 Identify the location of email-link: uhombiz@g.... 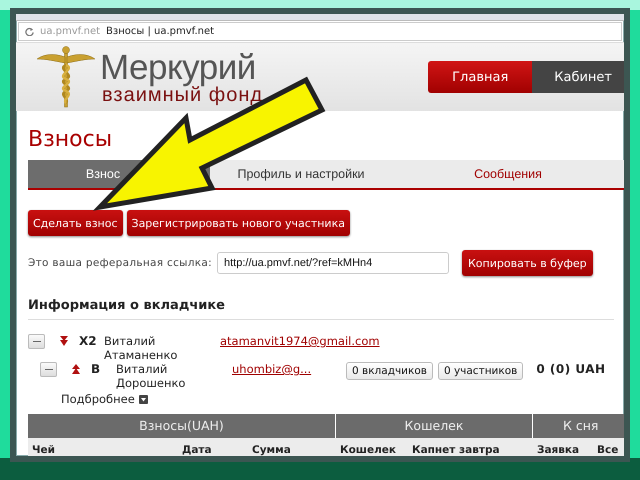
(282, 369).